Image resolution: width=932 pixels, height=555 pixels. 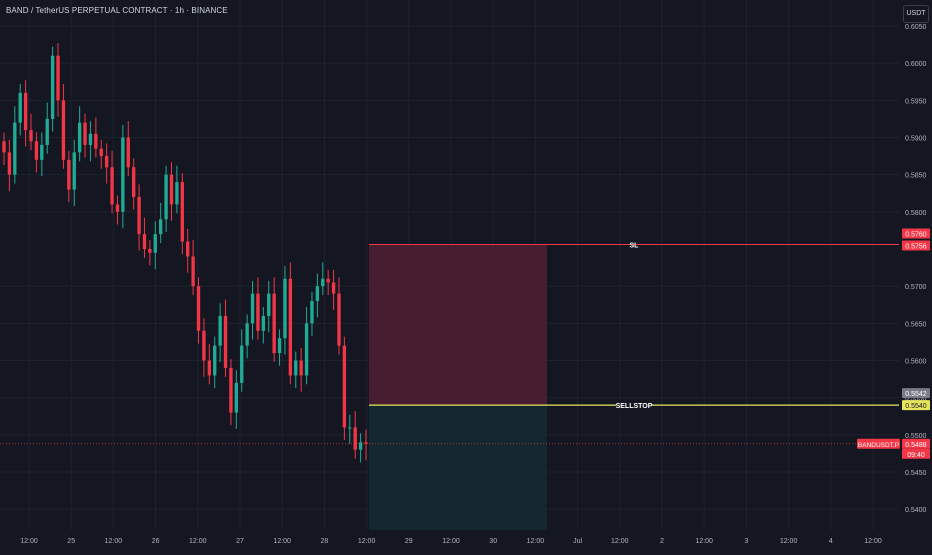 What do you see at coordinates (409, 541) in the screenshot?
I see `time-tick-label: 29` at bounding box center [409, 541].